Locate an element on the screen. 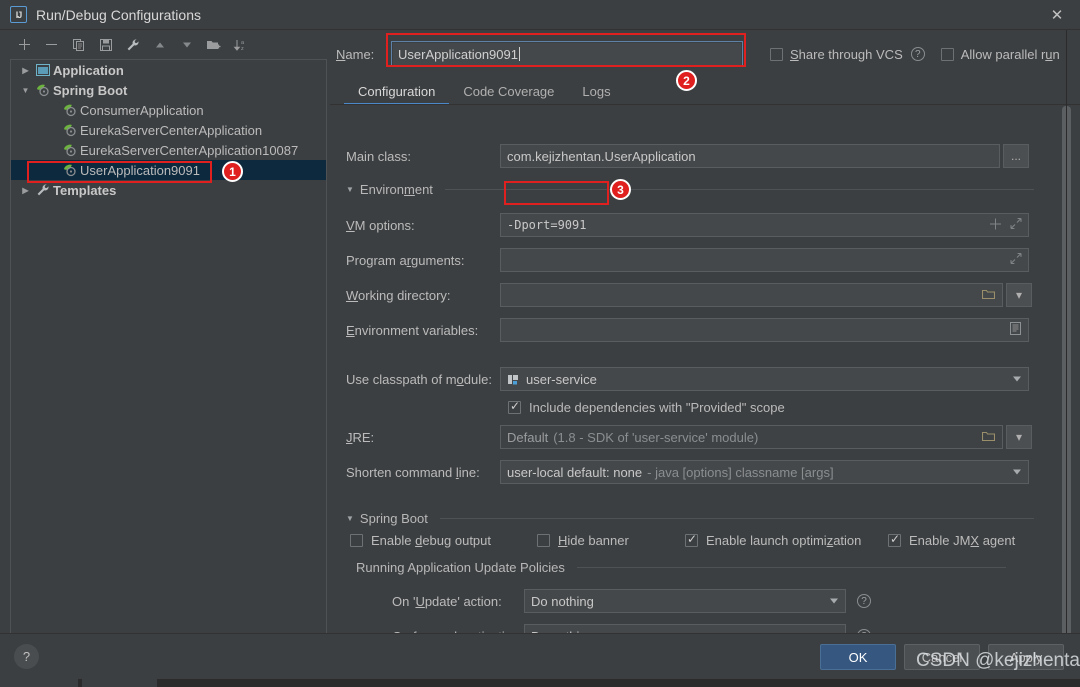 The image size is (1080, 687). main-class-label: Main class: is located at coordinates (379, 156).